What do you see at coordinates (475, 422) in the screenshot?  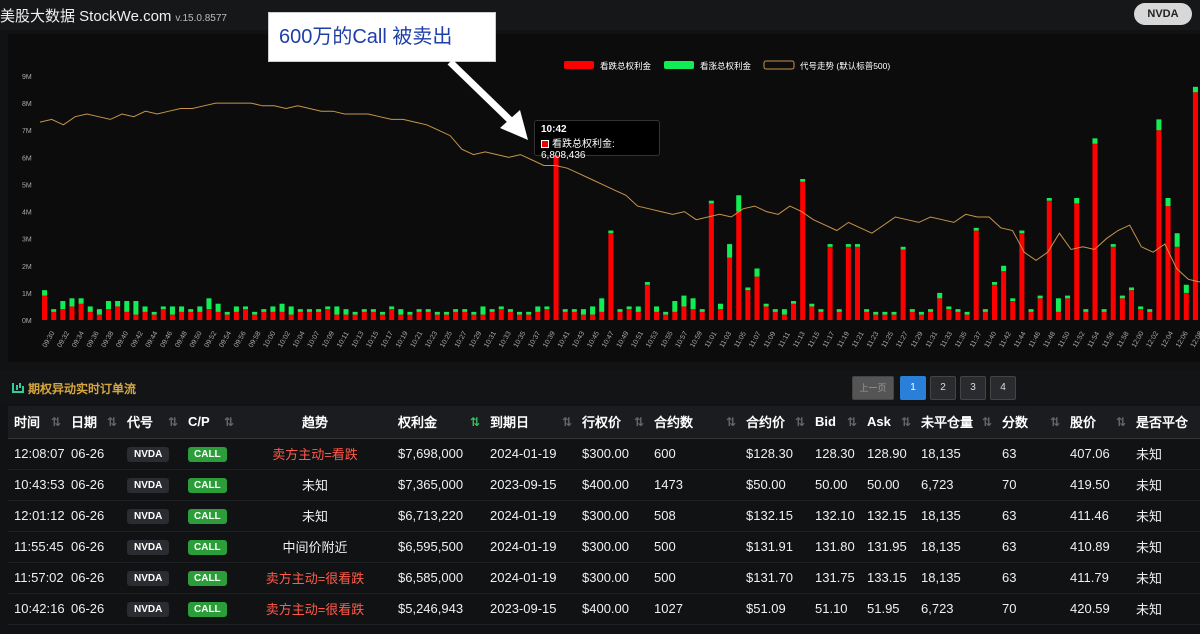 I see `sort-desc-icon: ⇅` at bounding box center [475, 422].